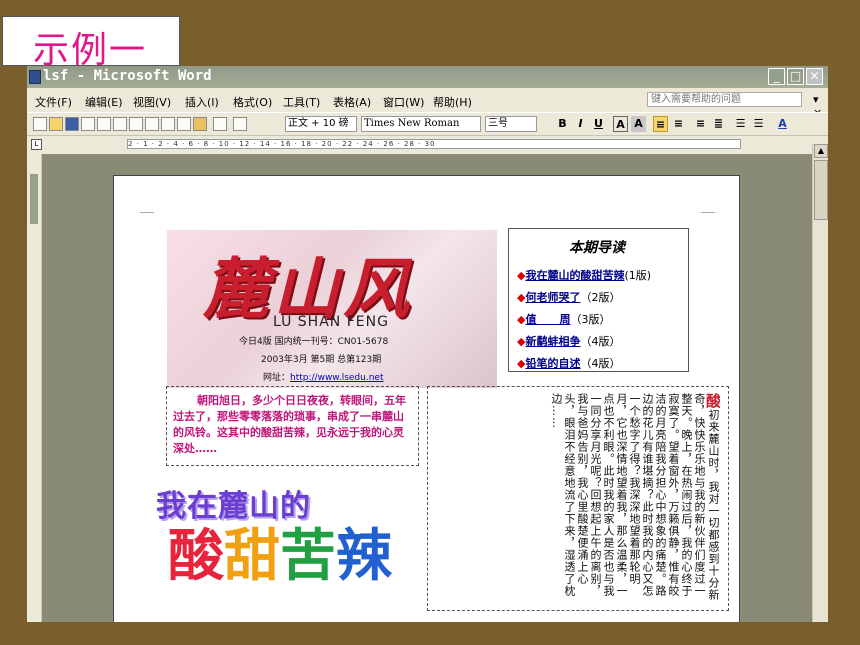 This screenshot has width=860, height=645. What do you see at coordinates (34, 388) in the screenshot?
I see `vertical-ruler` at bounding box center [34, 388].